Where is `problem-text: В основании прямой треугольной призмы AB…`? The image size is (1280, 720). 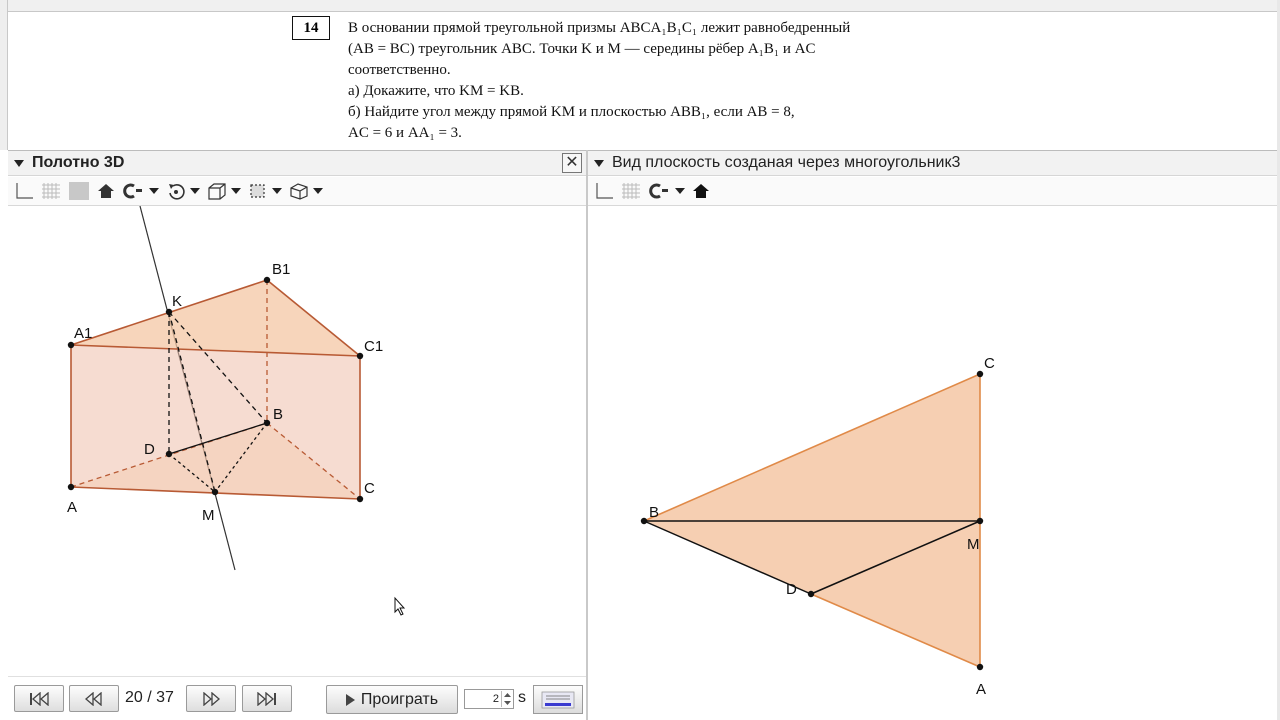
problem-text: В основании прямой треугольной призмы AB… is located at coordinates (638, 81).